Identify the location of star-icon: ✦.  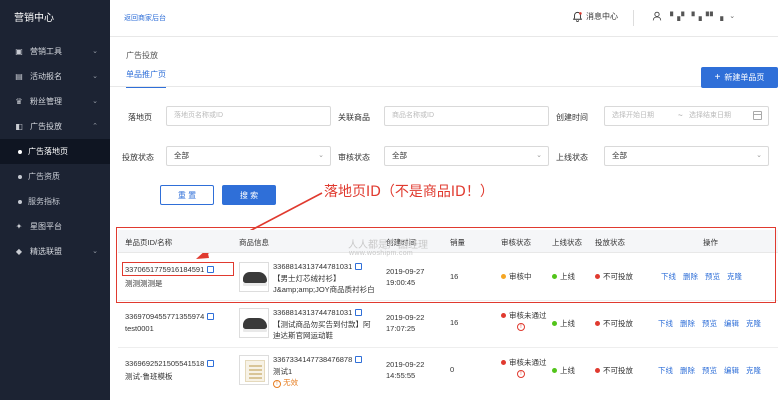
(19, 226).